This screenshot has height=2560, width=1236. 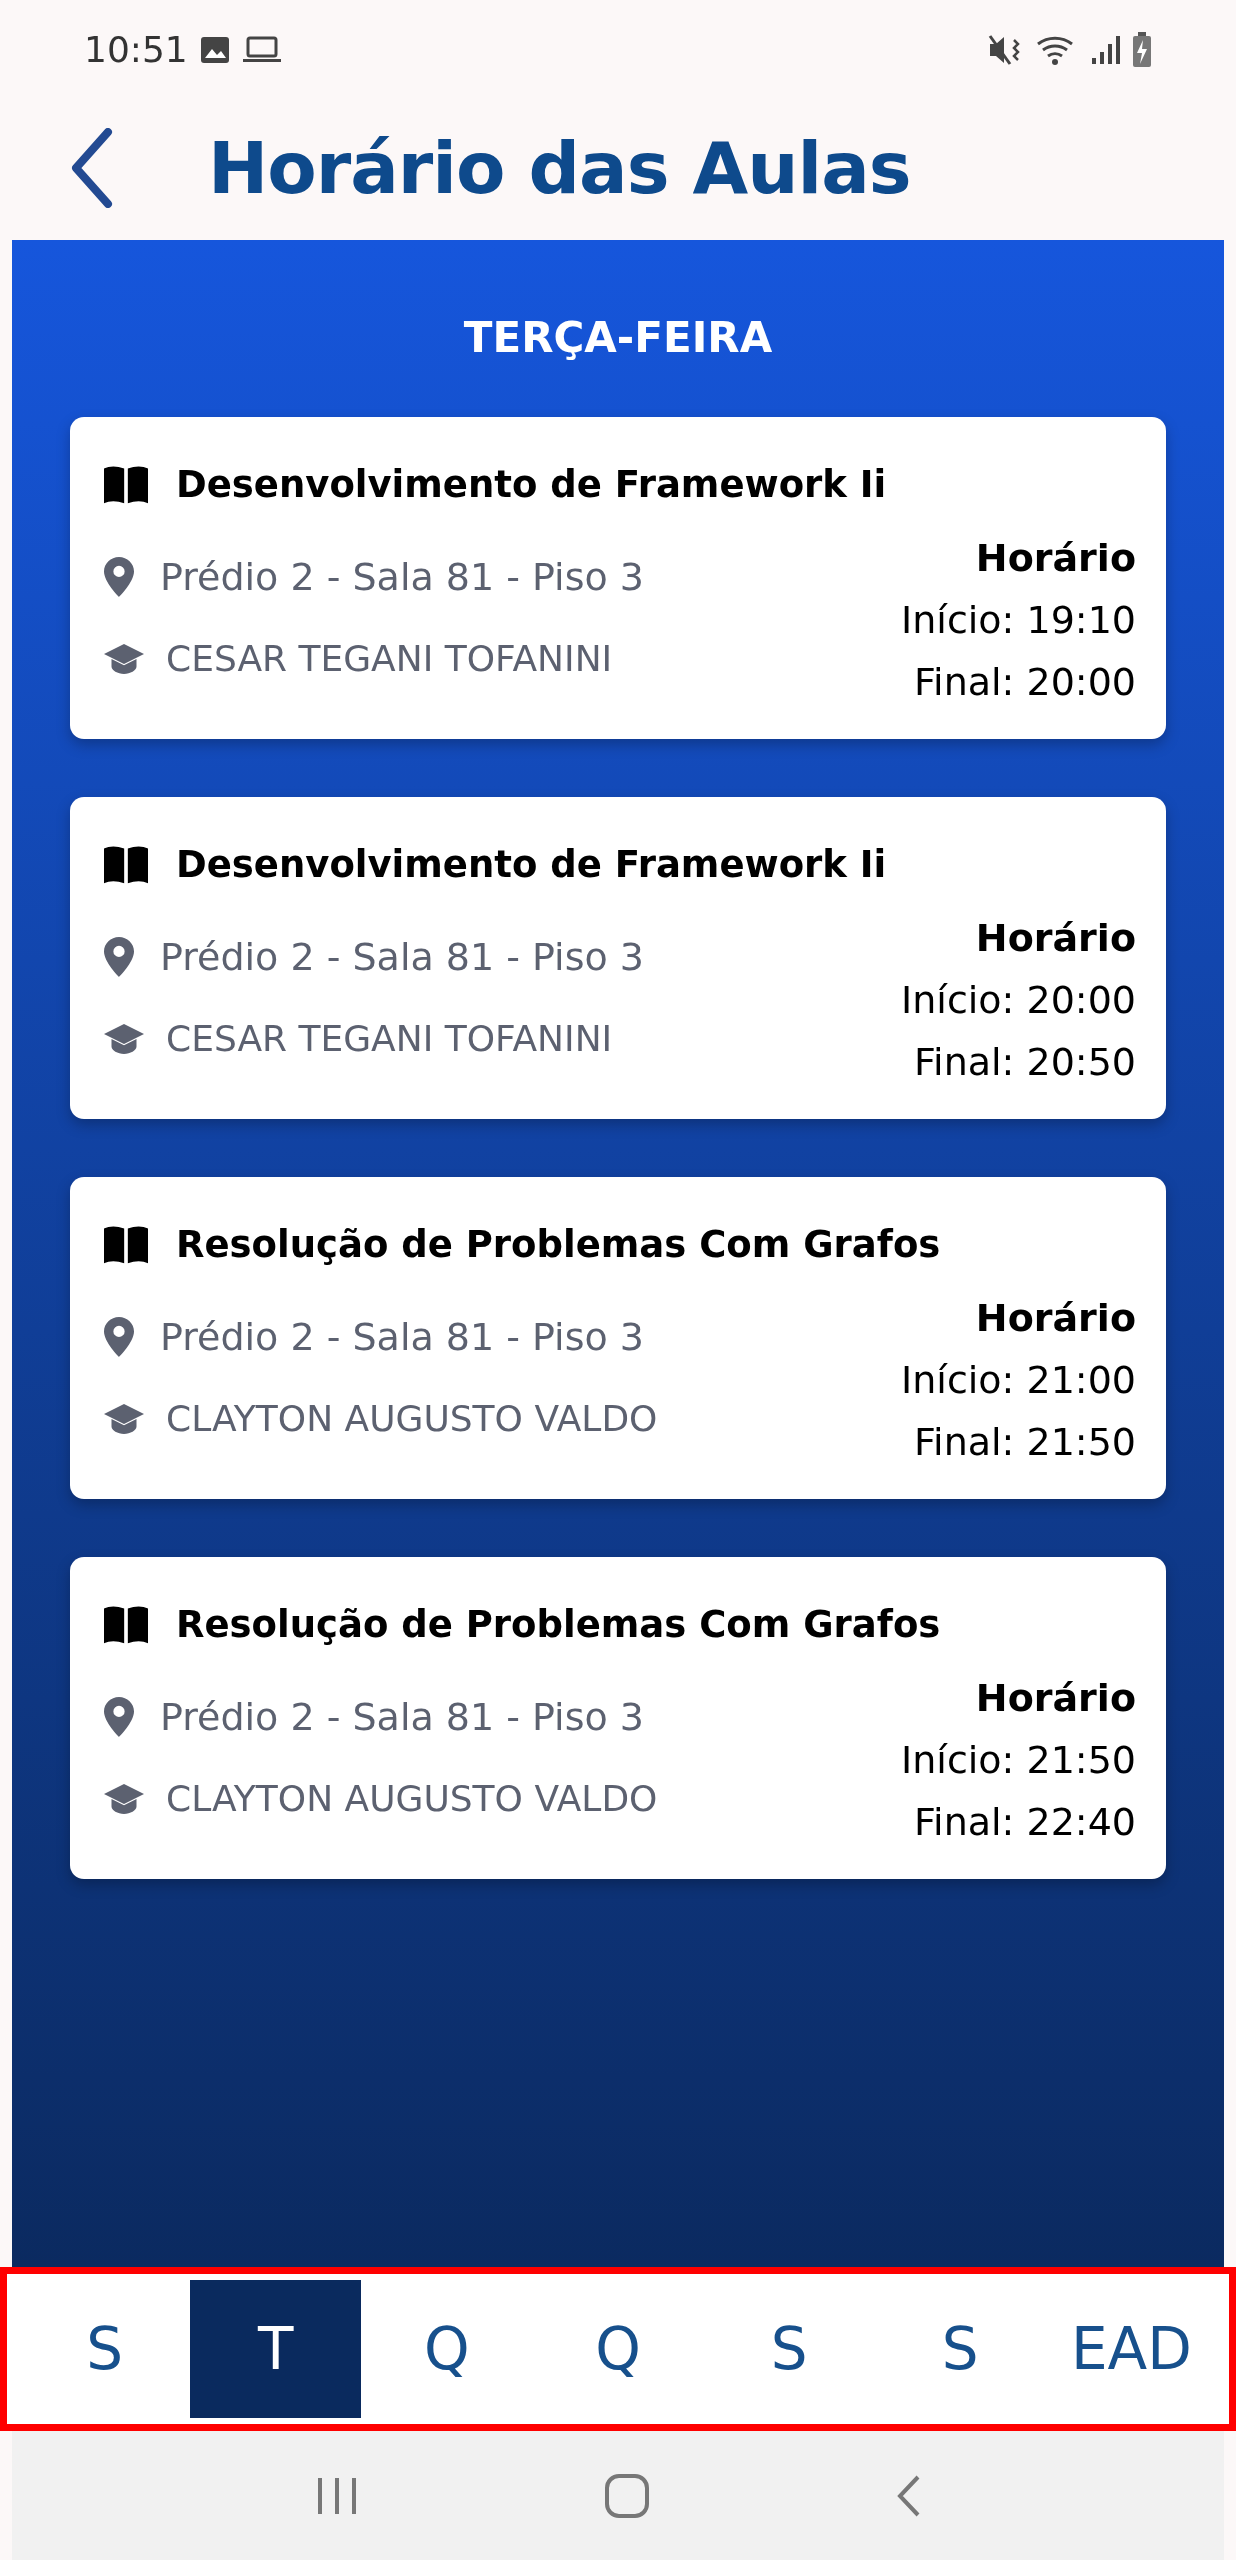 What do you see at coordinates (1025, 1442) in the screenshot?
I see `end-time: Final: 21:50` at bounding box center [1025, 1442].